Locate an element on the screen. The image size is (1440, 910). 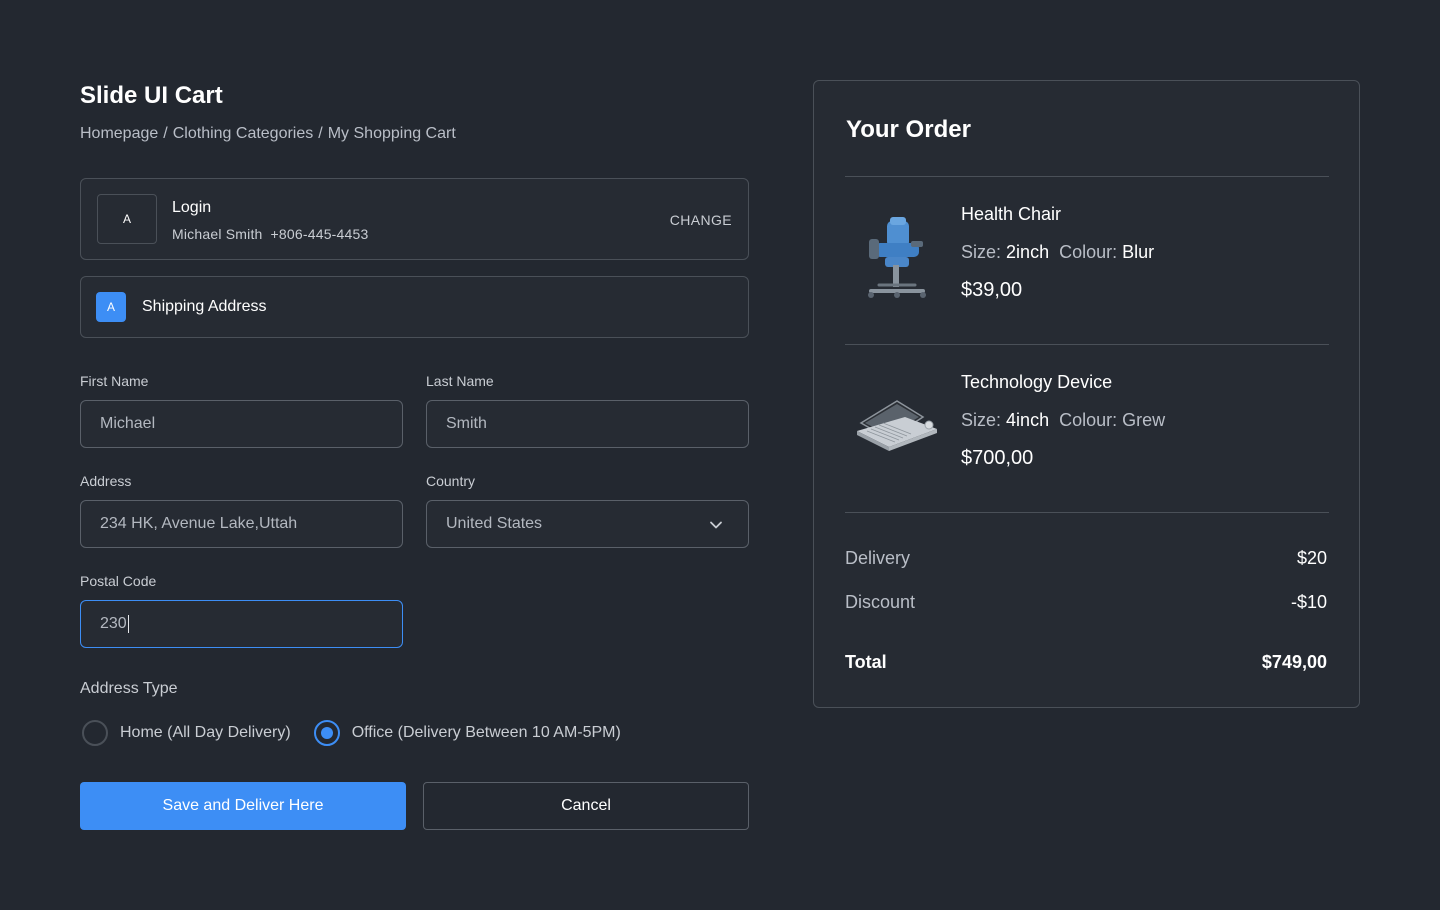
login-step-badge: A is located at coordinates (127, 219).